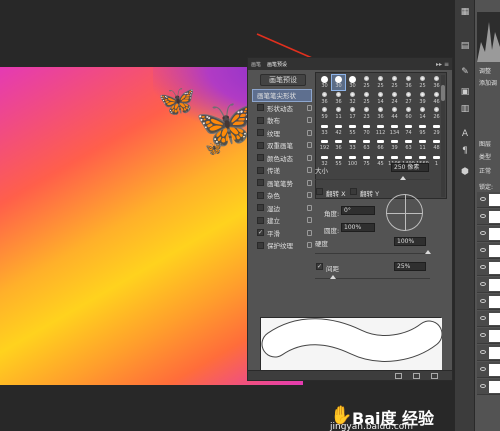 The image size is (500, 431). I want to click on hardness-slider-track, so click(372, 253).